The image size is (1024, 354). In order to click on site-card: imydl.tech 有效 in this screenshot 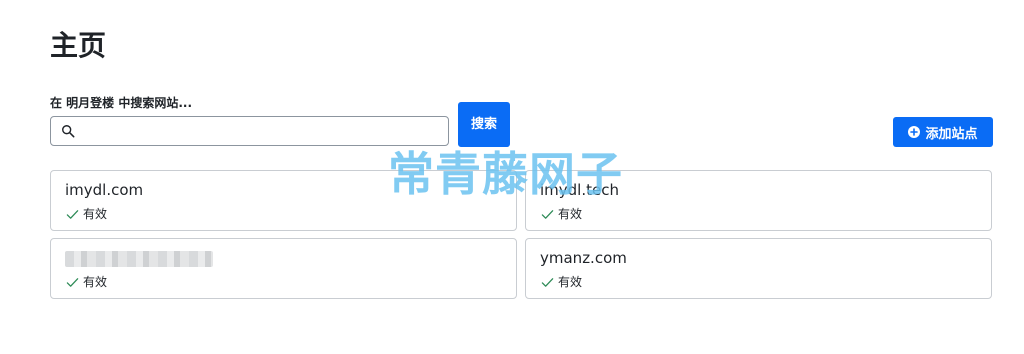, I will do `click(758, 200)`.